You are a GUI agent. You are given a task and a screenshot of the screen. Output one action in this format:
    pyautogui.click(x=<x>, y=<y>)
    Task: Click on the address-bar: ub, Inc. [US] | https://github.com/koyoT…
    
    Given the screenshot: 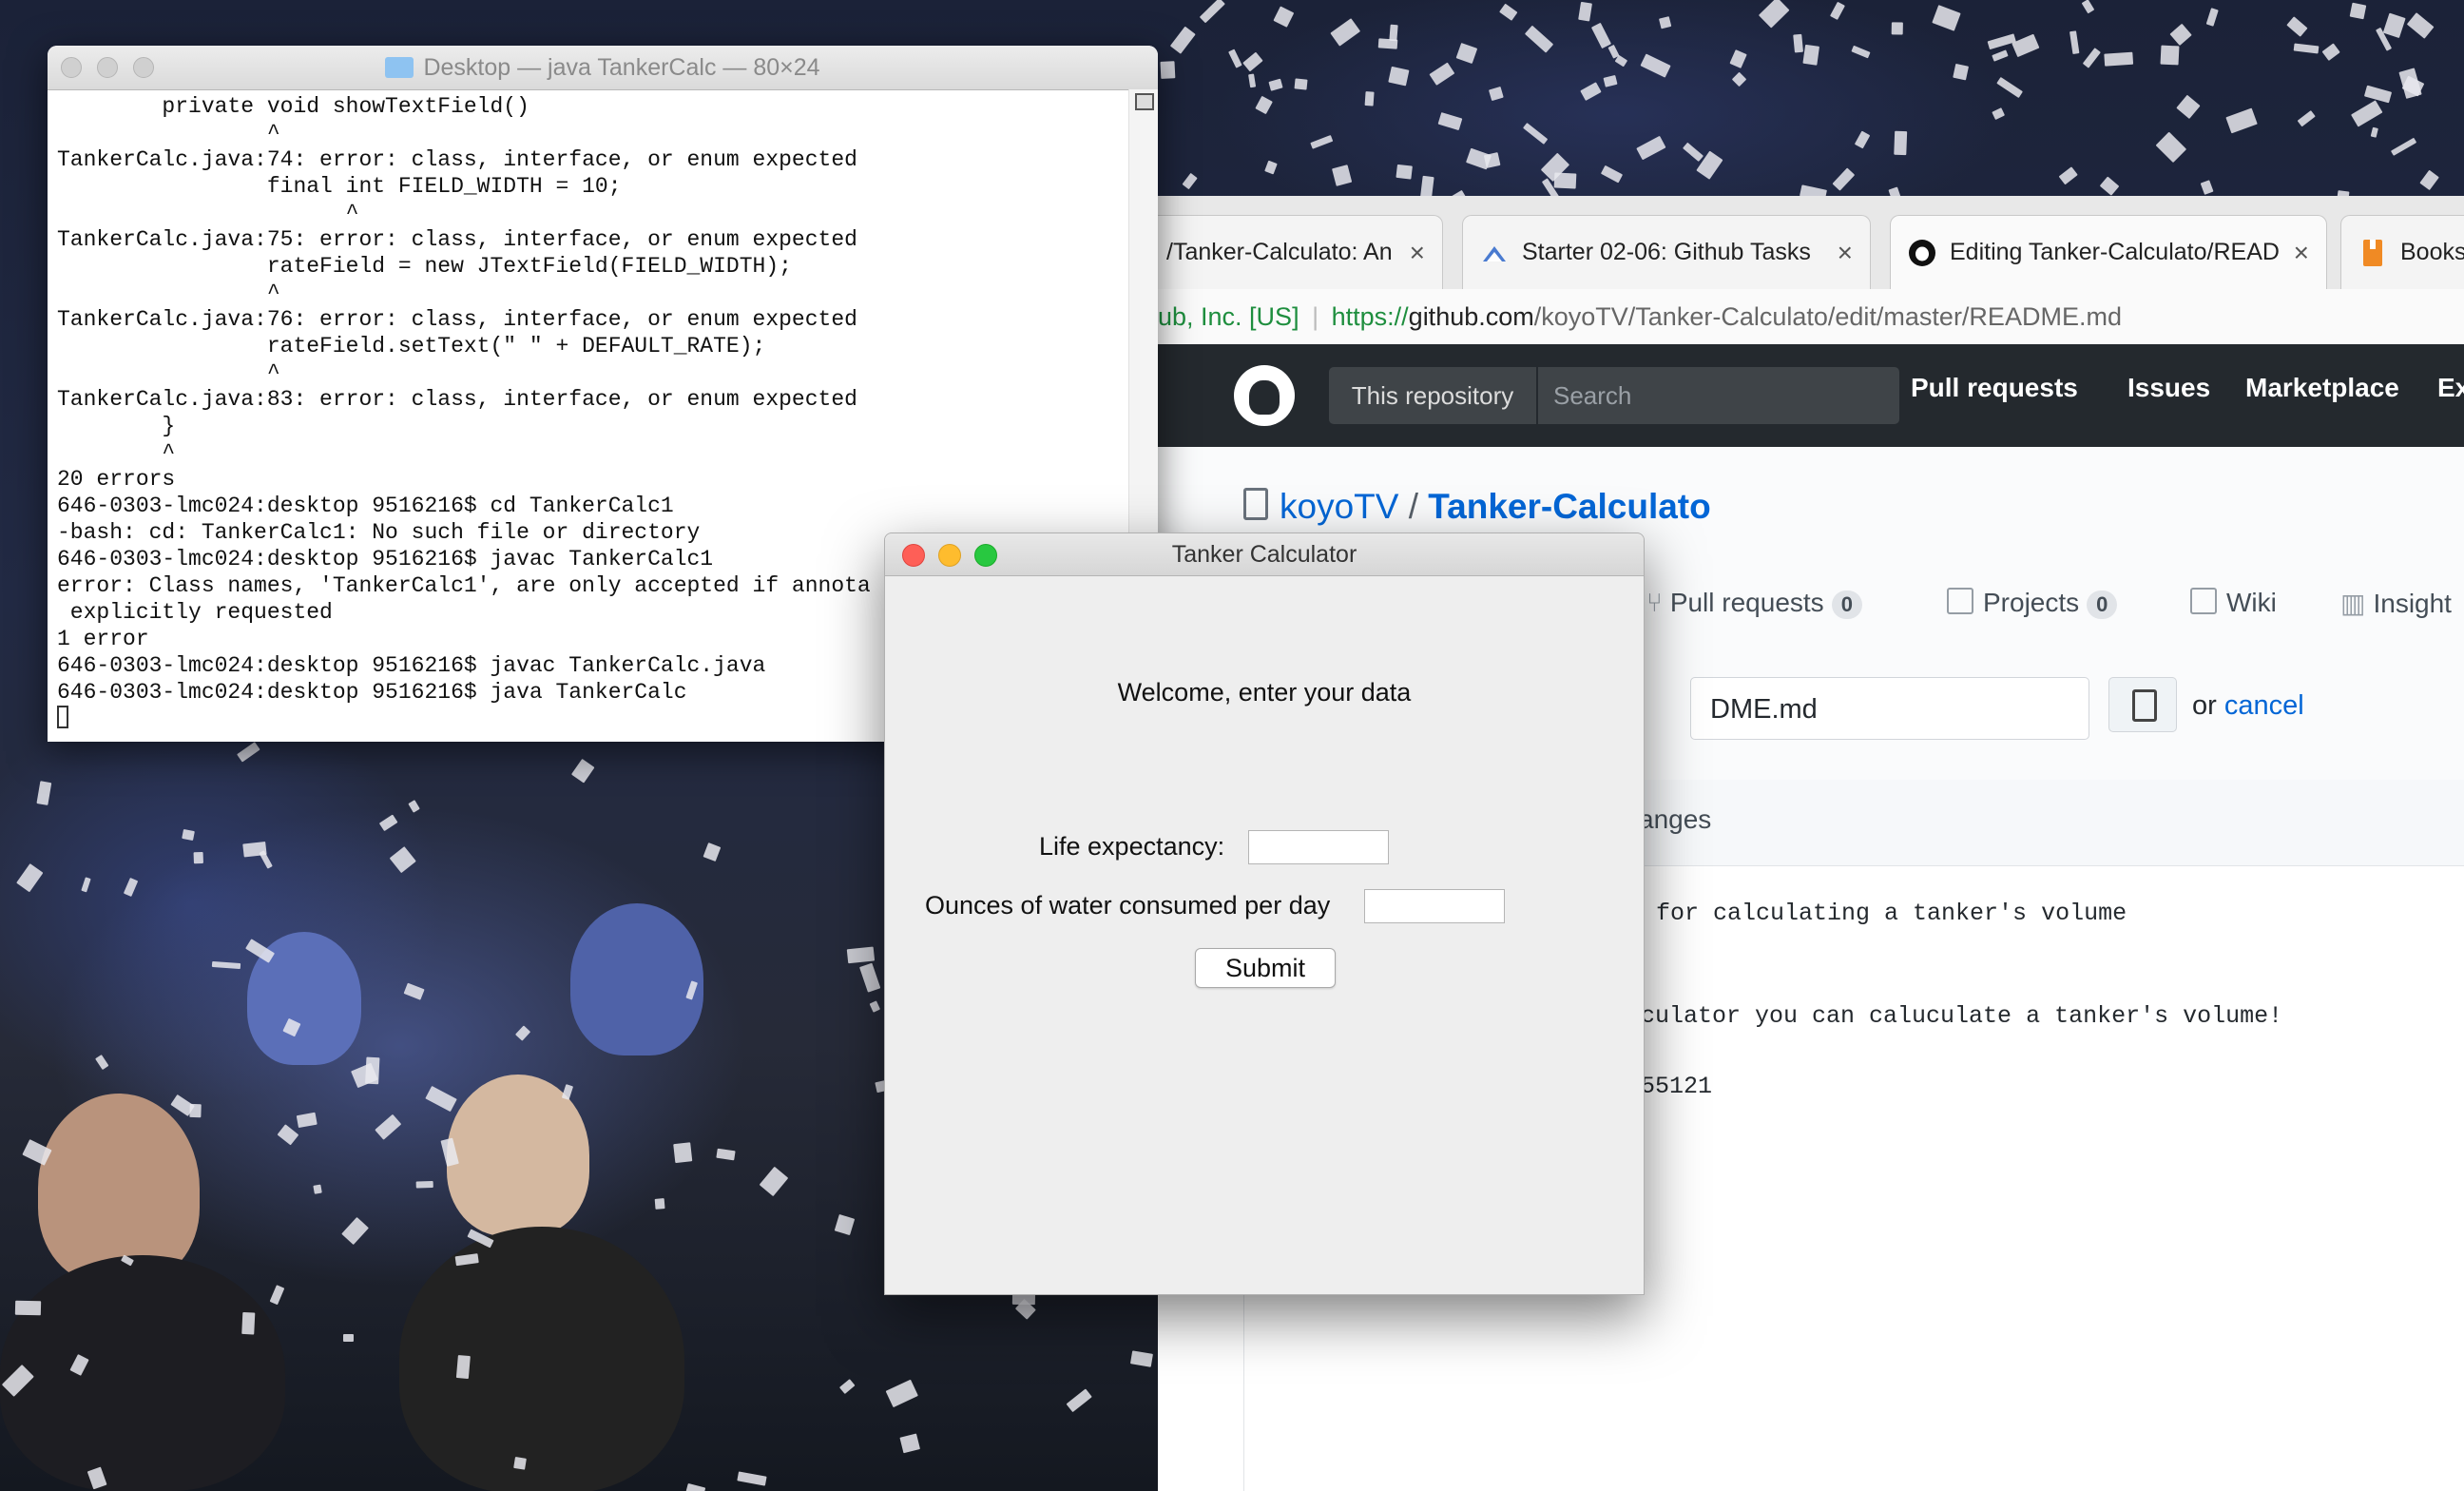 What is the action you would take?
    pyautogui.click(x=1811, y=317)
    